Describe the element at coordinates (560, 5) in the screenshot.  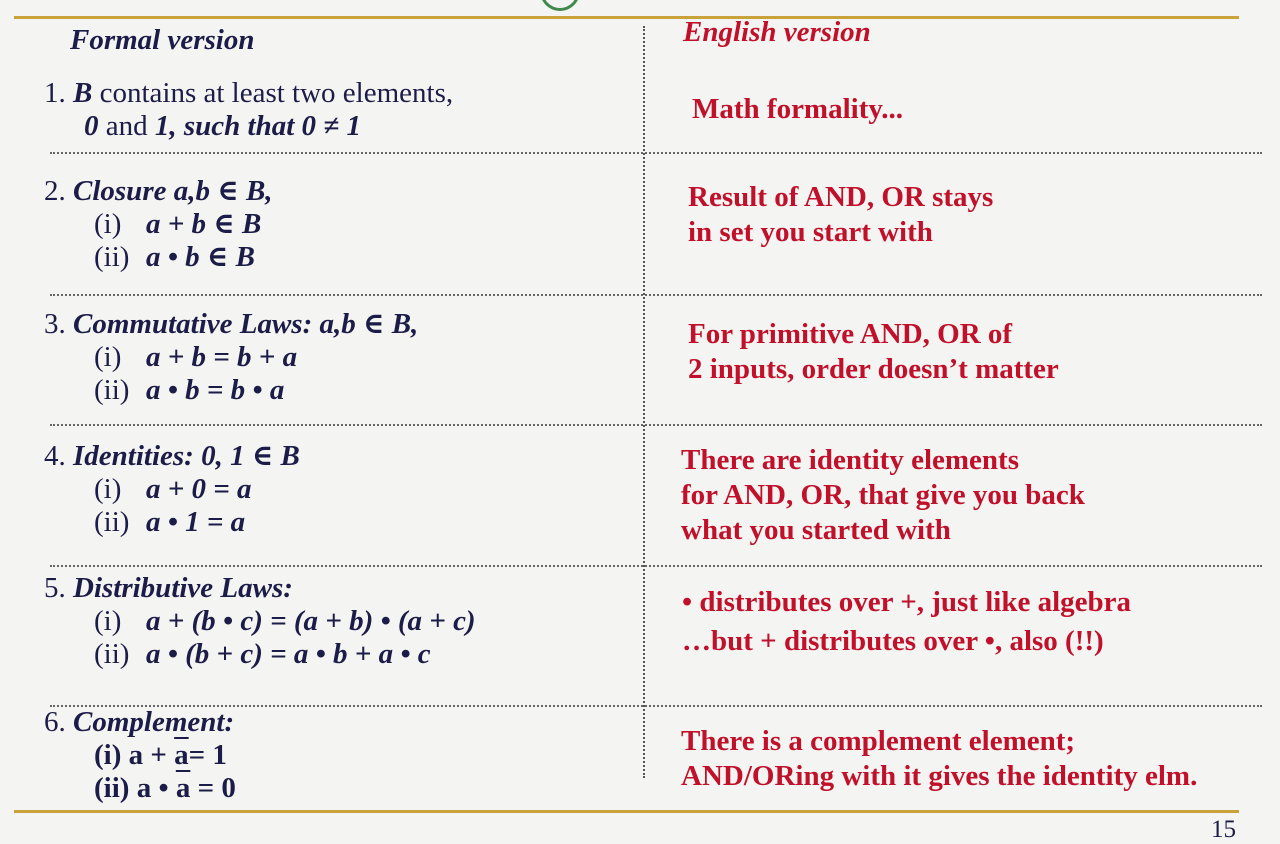
I see `logo-fragment` at that location.